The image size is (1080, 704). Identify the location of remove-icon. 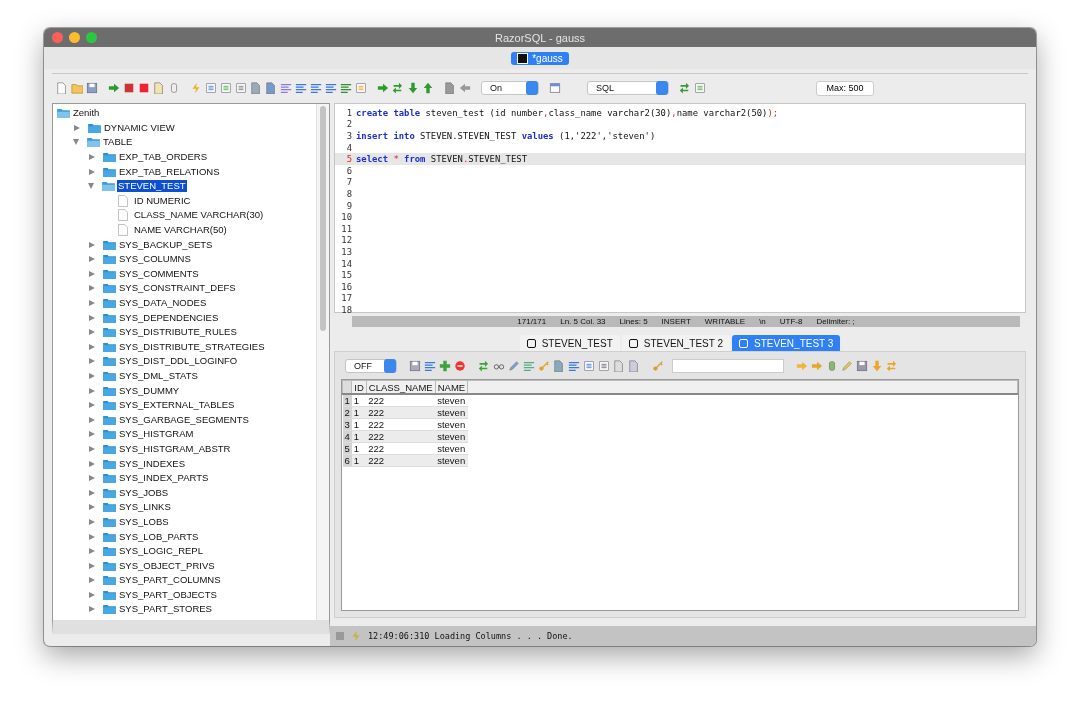
(460, 366).